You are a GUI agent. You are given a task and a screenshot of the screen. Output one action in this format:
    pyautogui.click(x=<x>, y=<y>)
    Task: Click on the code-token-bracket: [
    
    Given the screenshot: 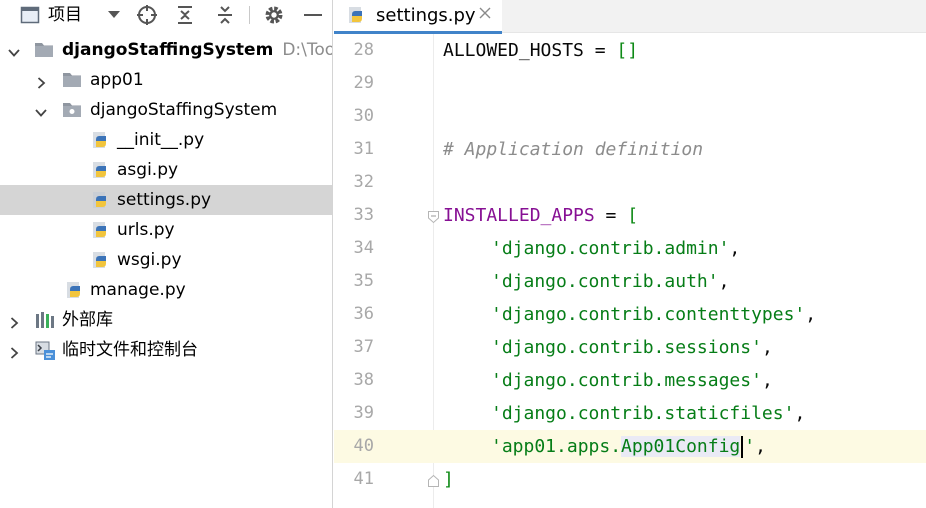 What is the action you would take?
    pyautogui.click(x=633, y=215)
    